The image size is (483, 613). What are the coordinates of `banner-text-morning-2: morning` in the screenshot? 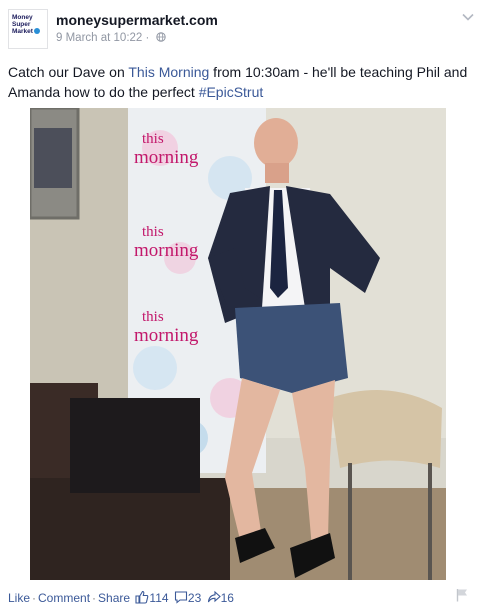 It's located at (166, 250).